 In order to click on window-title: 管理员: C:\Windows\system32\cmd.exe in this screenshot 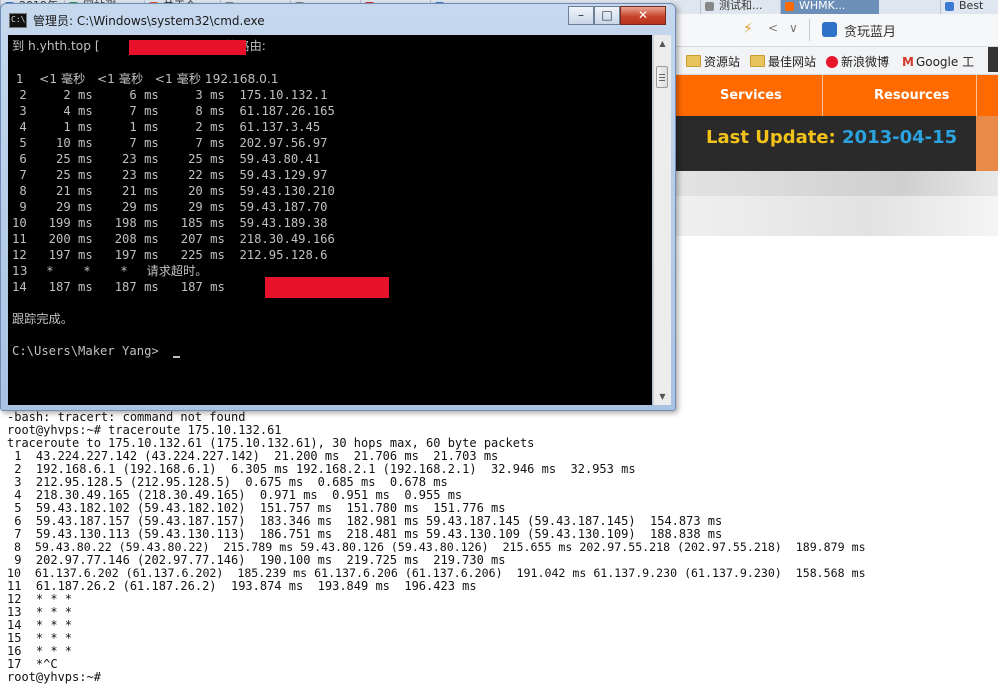, I will do `click(149, 21)`.